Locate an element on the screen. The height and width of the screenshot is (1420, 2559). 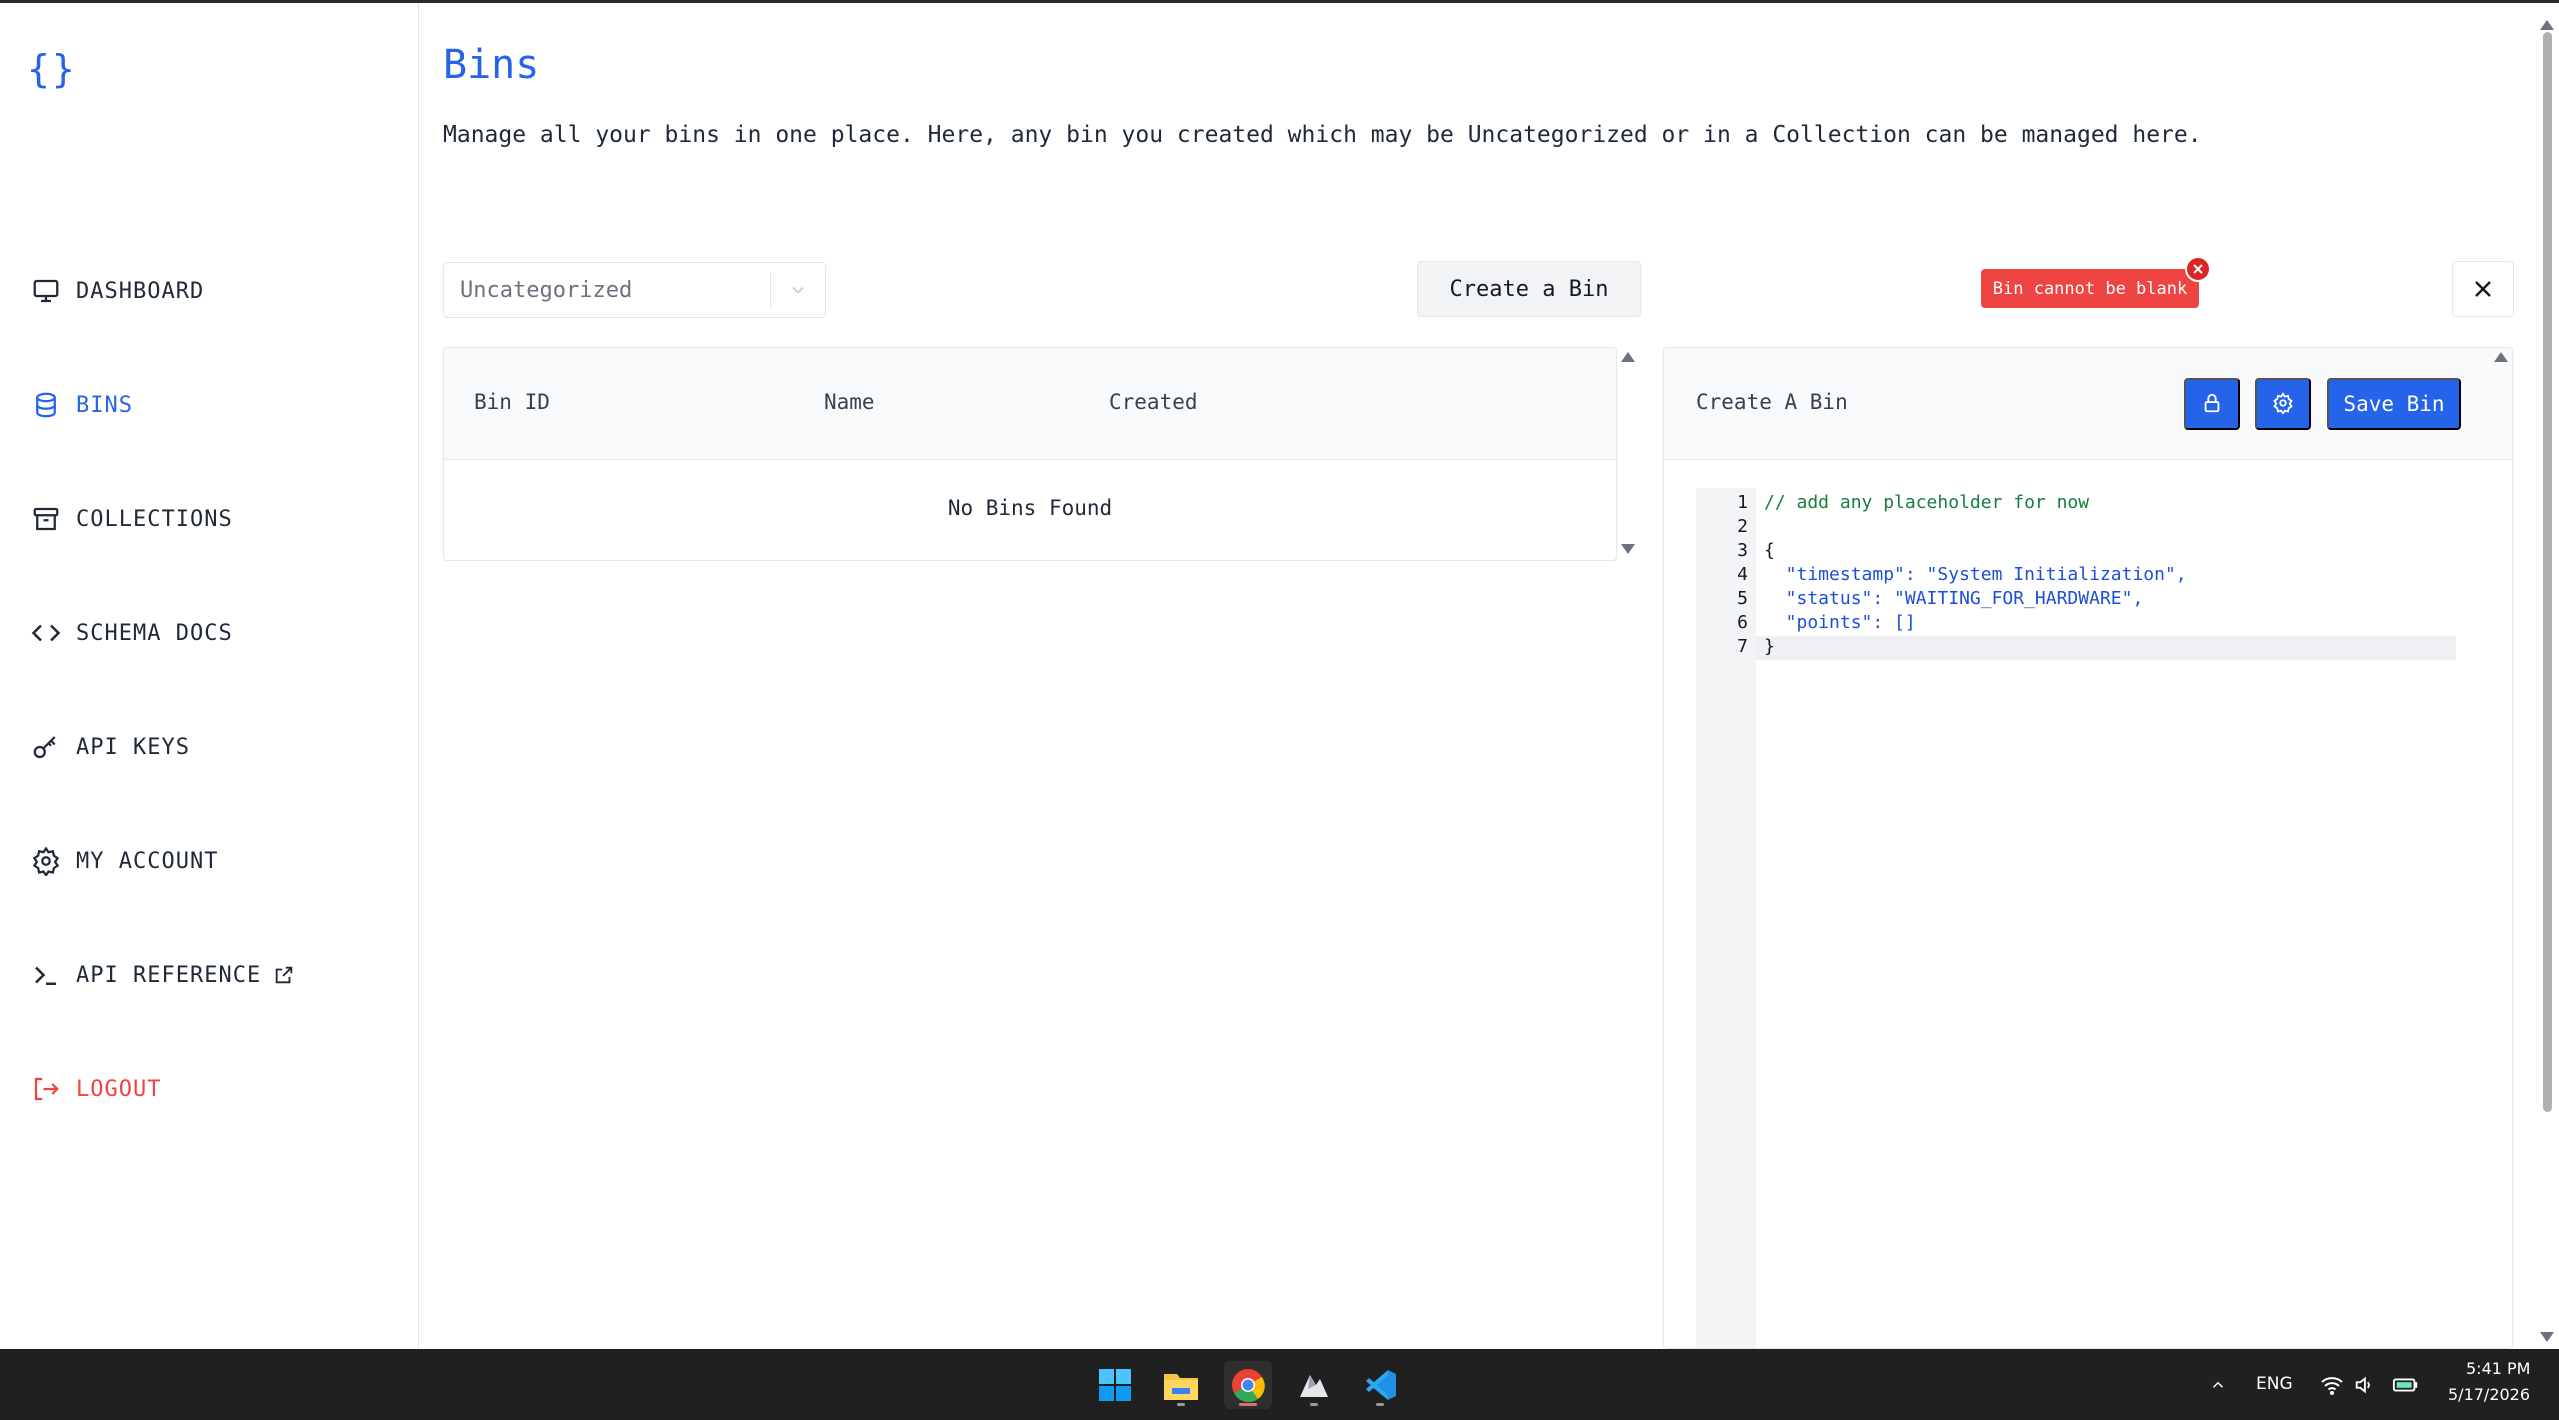
volume-icon is located at coordinates (2364, 1385).